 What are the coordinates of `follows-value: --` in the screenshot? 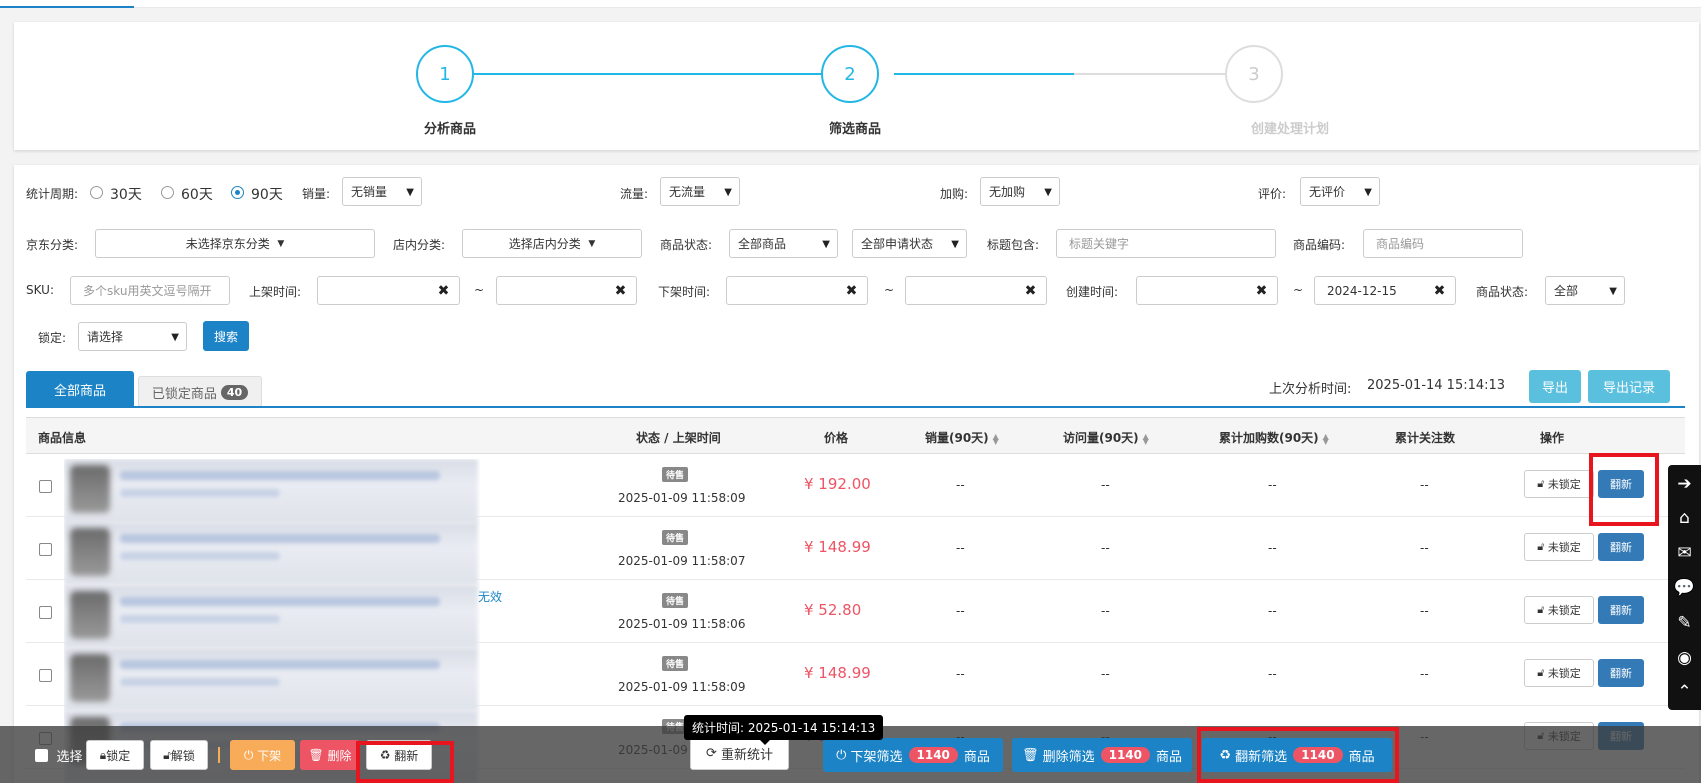 It's located at (1424, 674).